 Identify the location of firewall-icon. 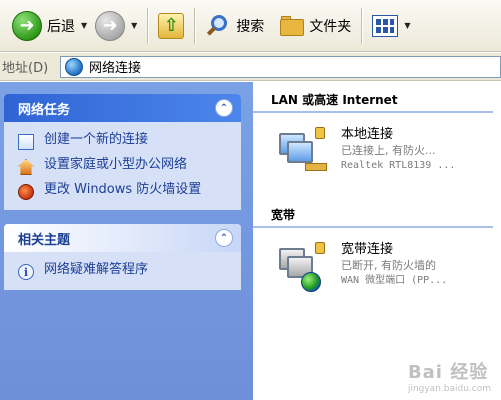
(26, 192).